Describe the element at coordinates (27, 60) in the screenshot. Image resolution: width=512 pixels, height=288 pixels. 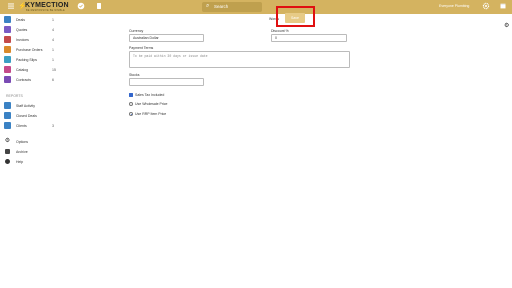
I see `sidebar-item-label: Packing Slips` at that location.